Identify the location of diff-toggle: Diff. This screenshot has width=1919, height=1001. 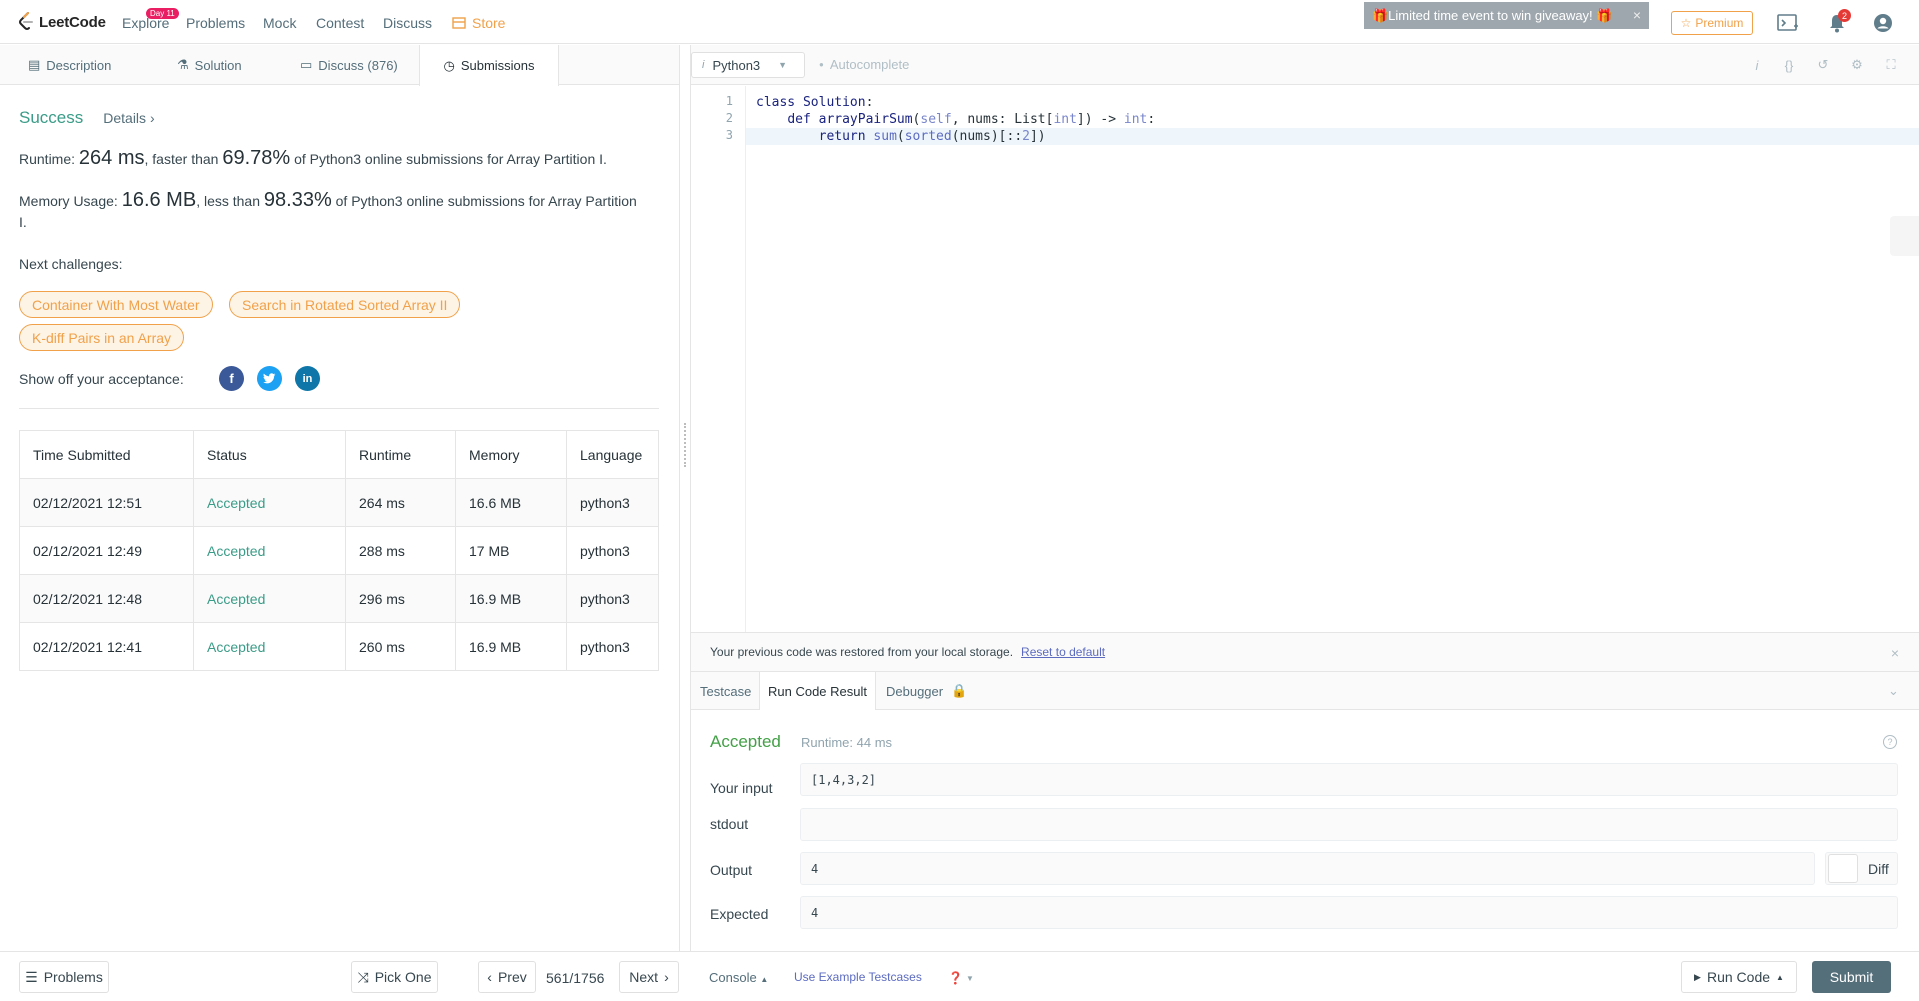
(1861, 868).